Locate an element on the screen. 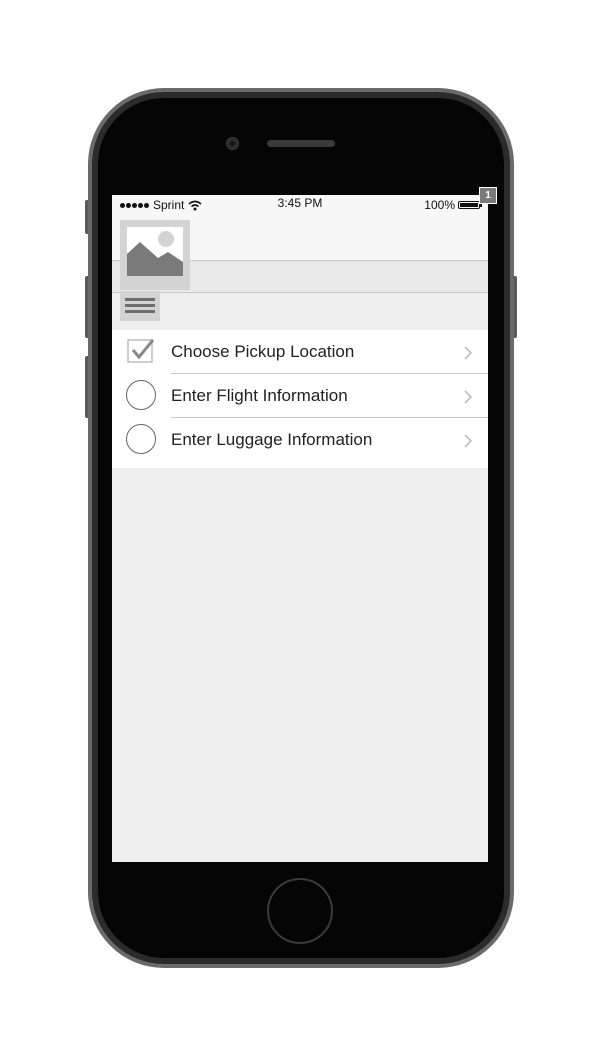 The height and width of the screenshot is (1056, 602). battery-fill is located at coordinates (469, 205).